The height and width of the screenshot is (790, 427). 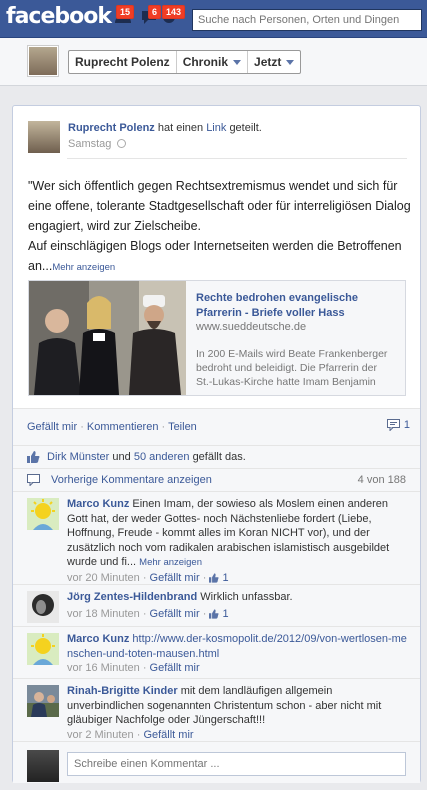 I want to click on post-more-link: Mehr anzeigen, so click(x=83, y=267).